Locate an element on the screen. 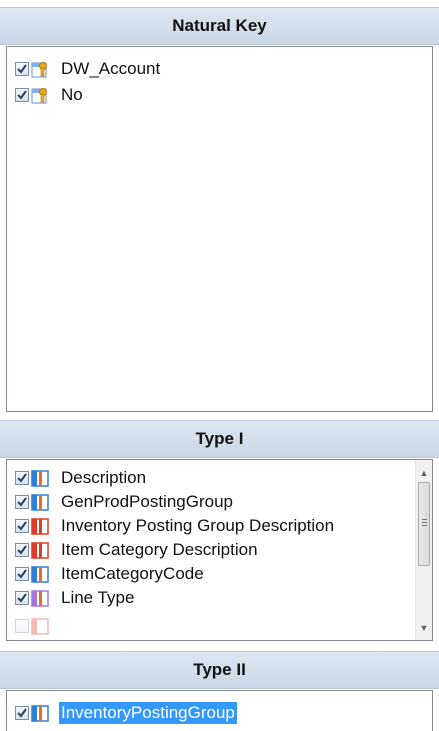 This screenshot has height=731, width=439. natural-key-header: Natural Key is located at coordinates (219, 26).